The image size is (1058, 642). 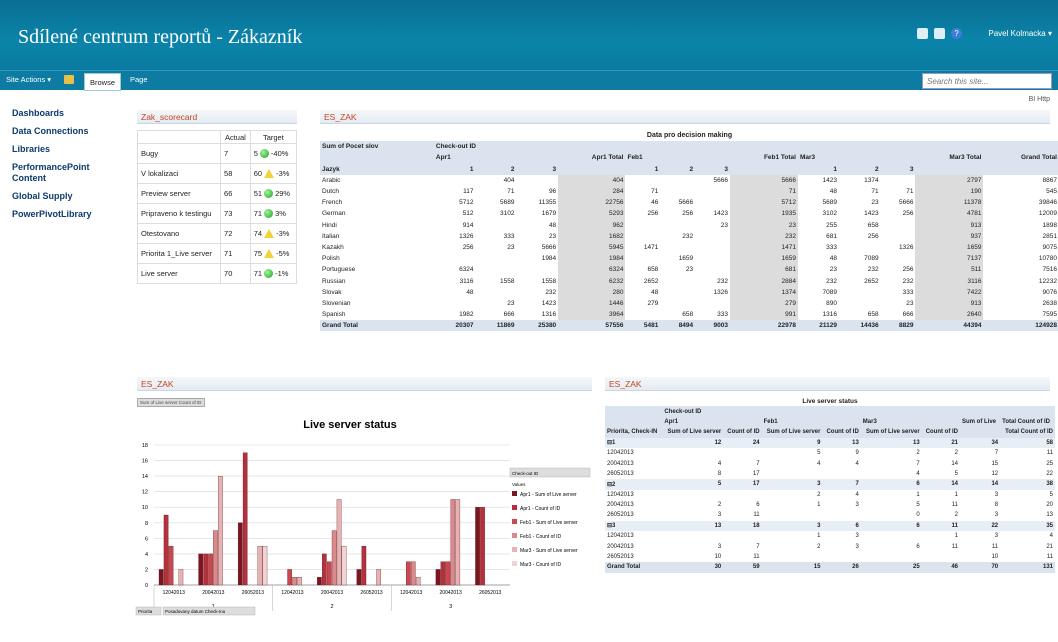 What do you see at coordinates (592, 270) in the screenshot?
I see `pivot-cell: 6324` at bounding box center [592, 270].